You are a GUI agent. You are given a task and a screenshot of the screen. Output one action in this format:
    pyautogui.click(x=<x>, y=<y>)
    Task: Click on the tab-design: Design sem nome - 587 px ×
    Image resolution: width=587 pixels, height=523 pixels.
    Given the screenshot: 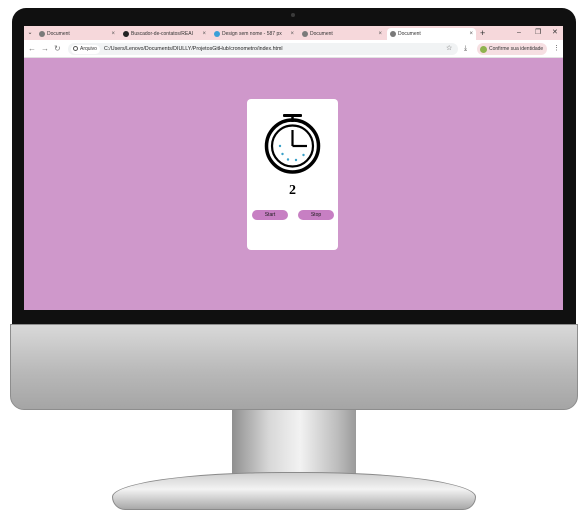 What is the action you would take?
    pyautogui.click(x=254, y=34)
    